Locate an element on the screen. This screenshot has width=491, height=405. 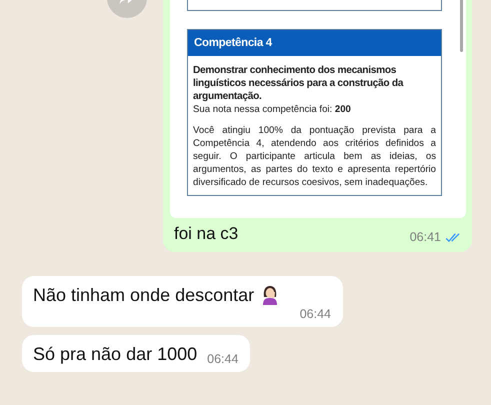
message-text: Só pra não dar 1000 is located at coordinates (115, 354).